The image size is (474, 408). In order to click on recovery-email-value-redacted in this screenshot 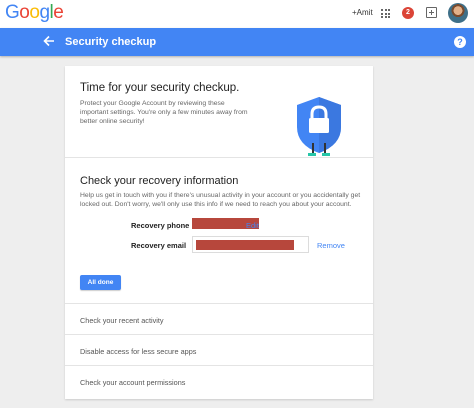, I will do `click(245, 245)`.